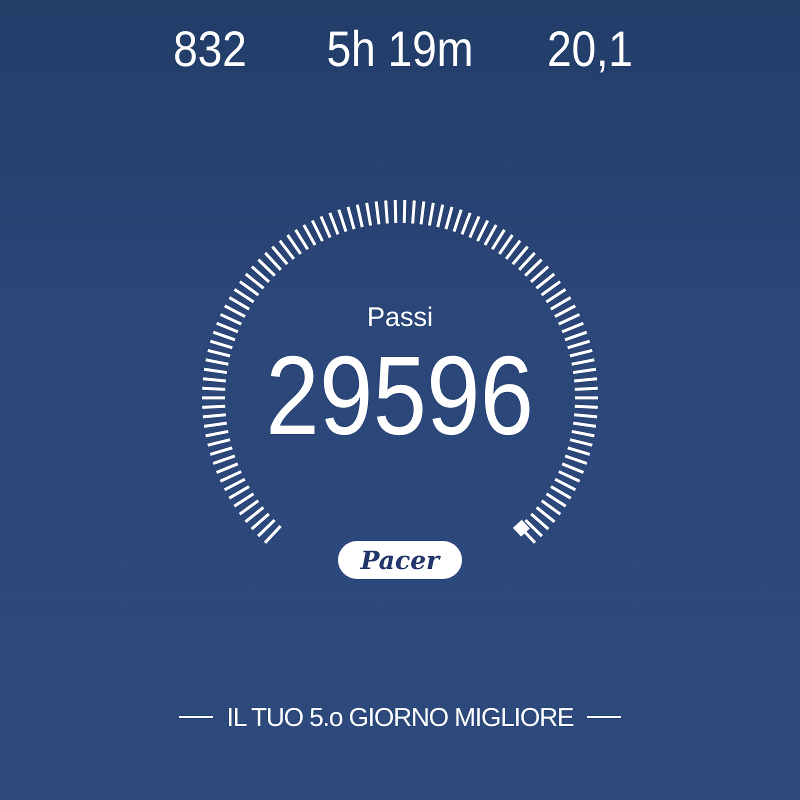 The height and width of the screenshot is (800, 800). I want to click on step-count: 29596, so click(400, 396).